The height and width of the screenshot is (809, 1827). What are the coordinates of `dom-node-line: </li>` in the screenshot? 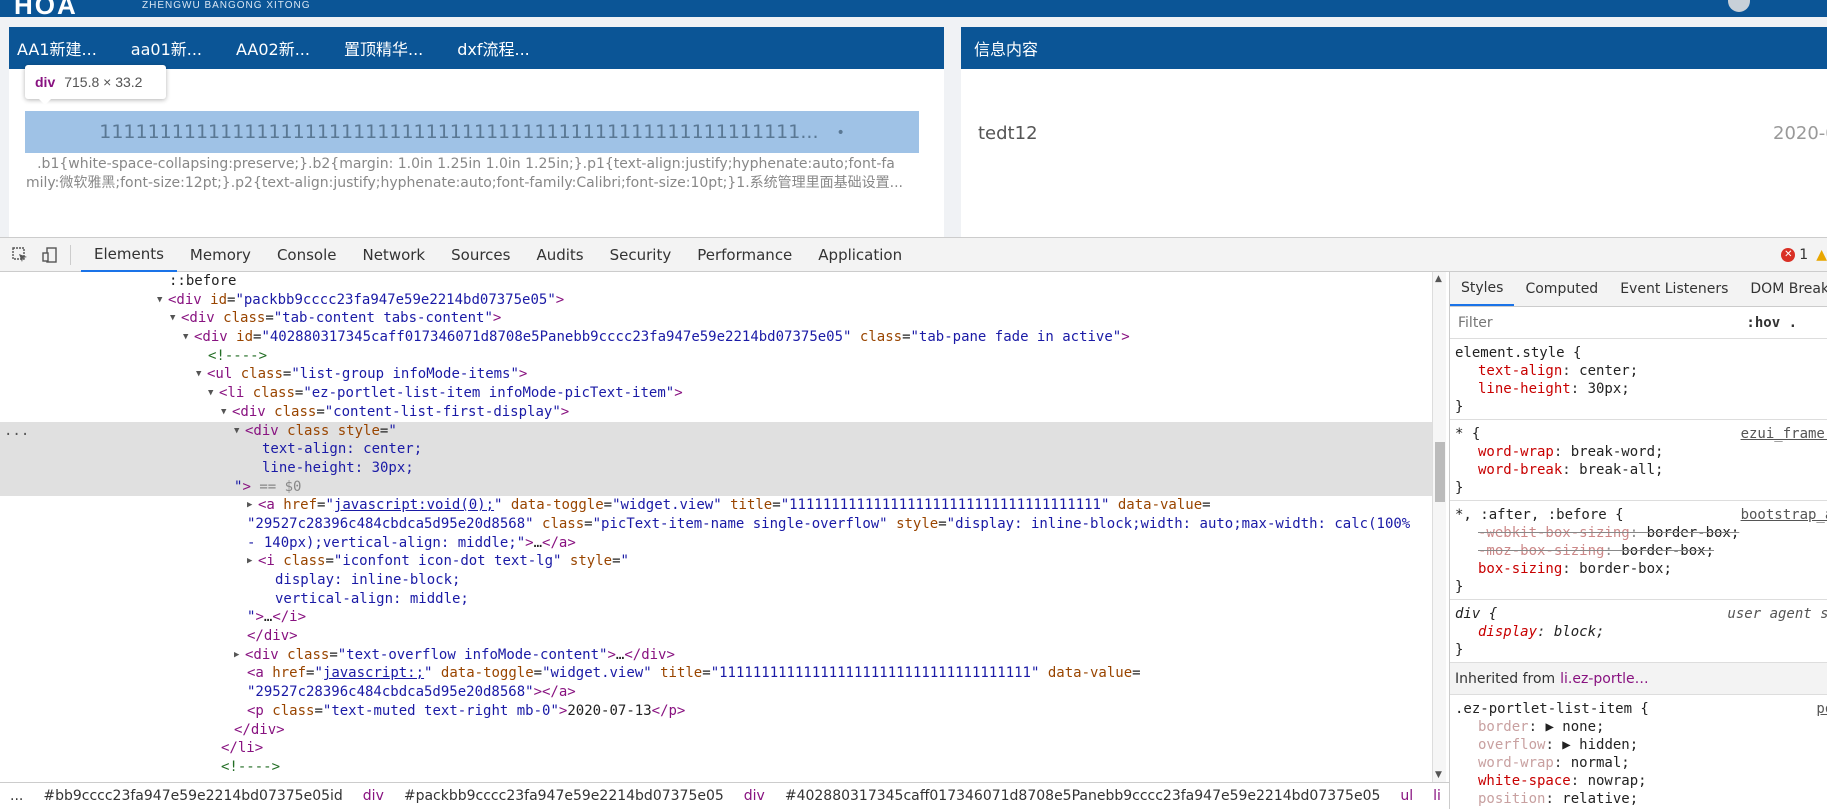 It's located at (718, 748).